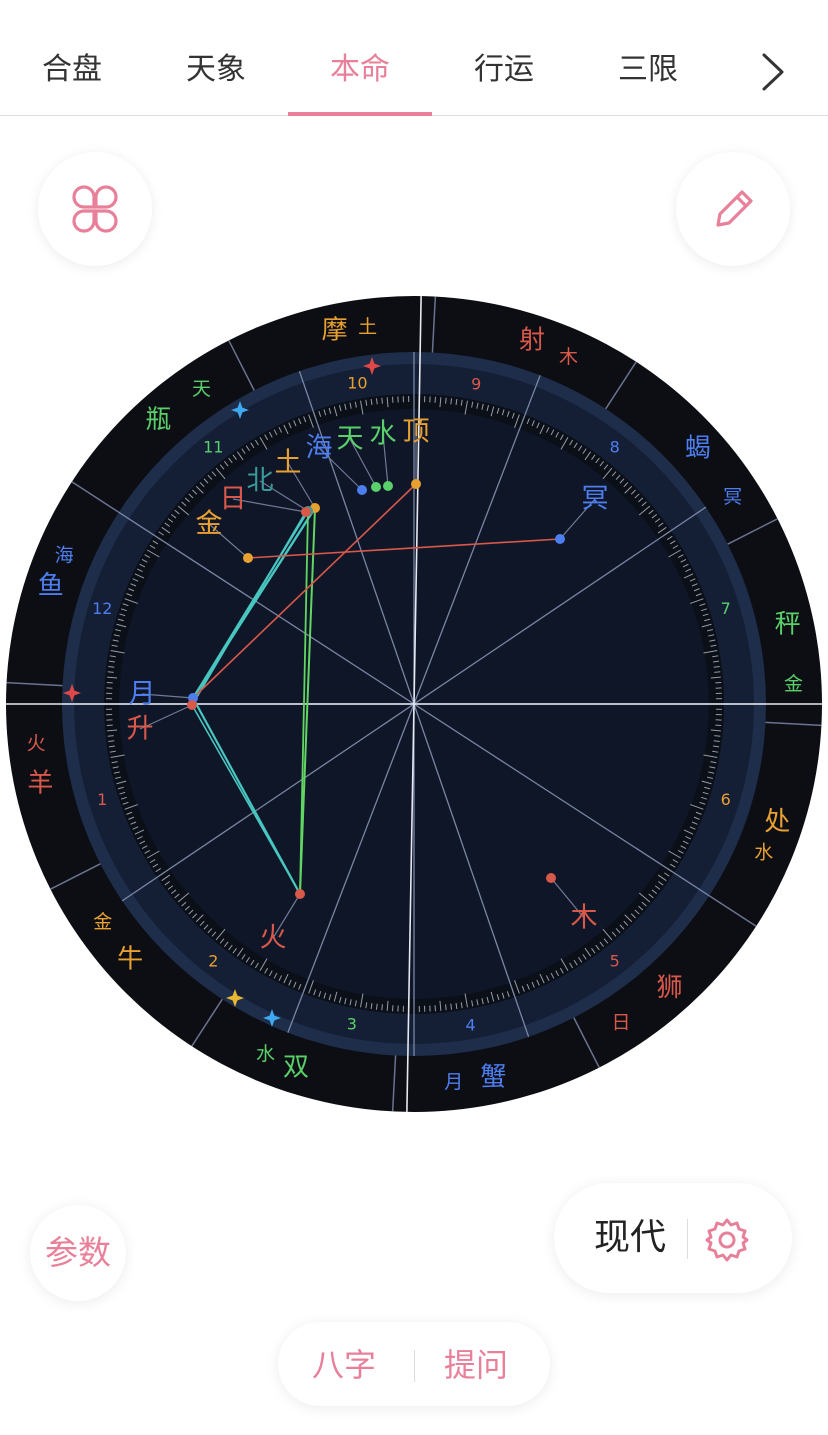 The image size is (828, 1435). I want to click on clover-grid-icon, so click(95, 209).